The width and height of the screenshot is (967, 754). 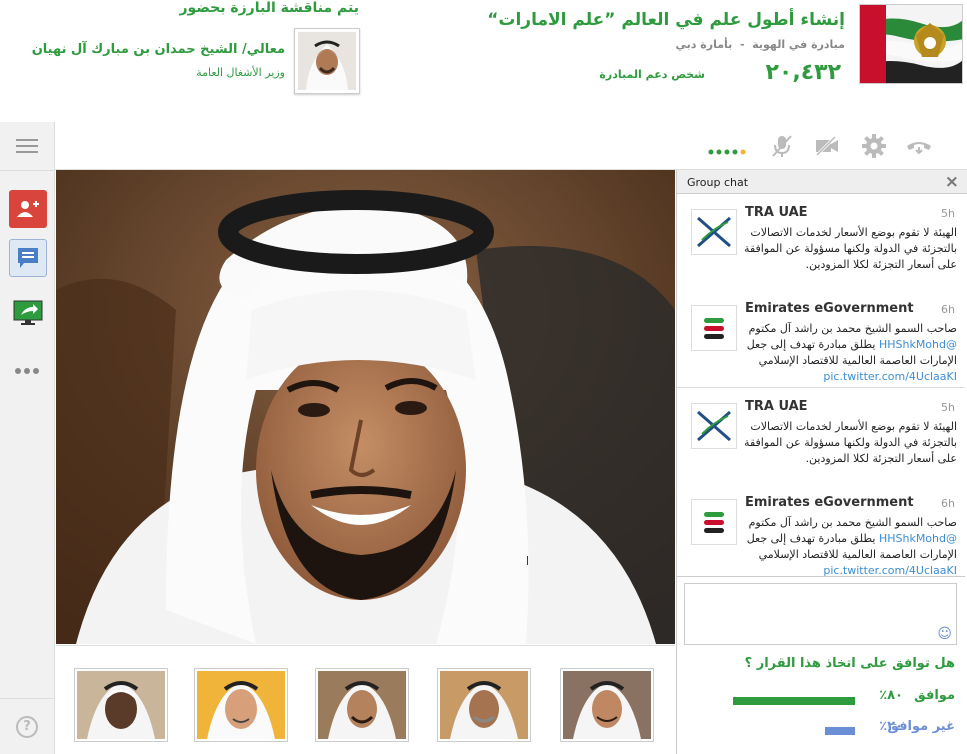 I want to click on campaign-subtitle: مبادرة في الهوية - بأمارة دبي, so click(x=760, y=44).